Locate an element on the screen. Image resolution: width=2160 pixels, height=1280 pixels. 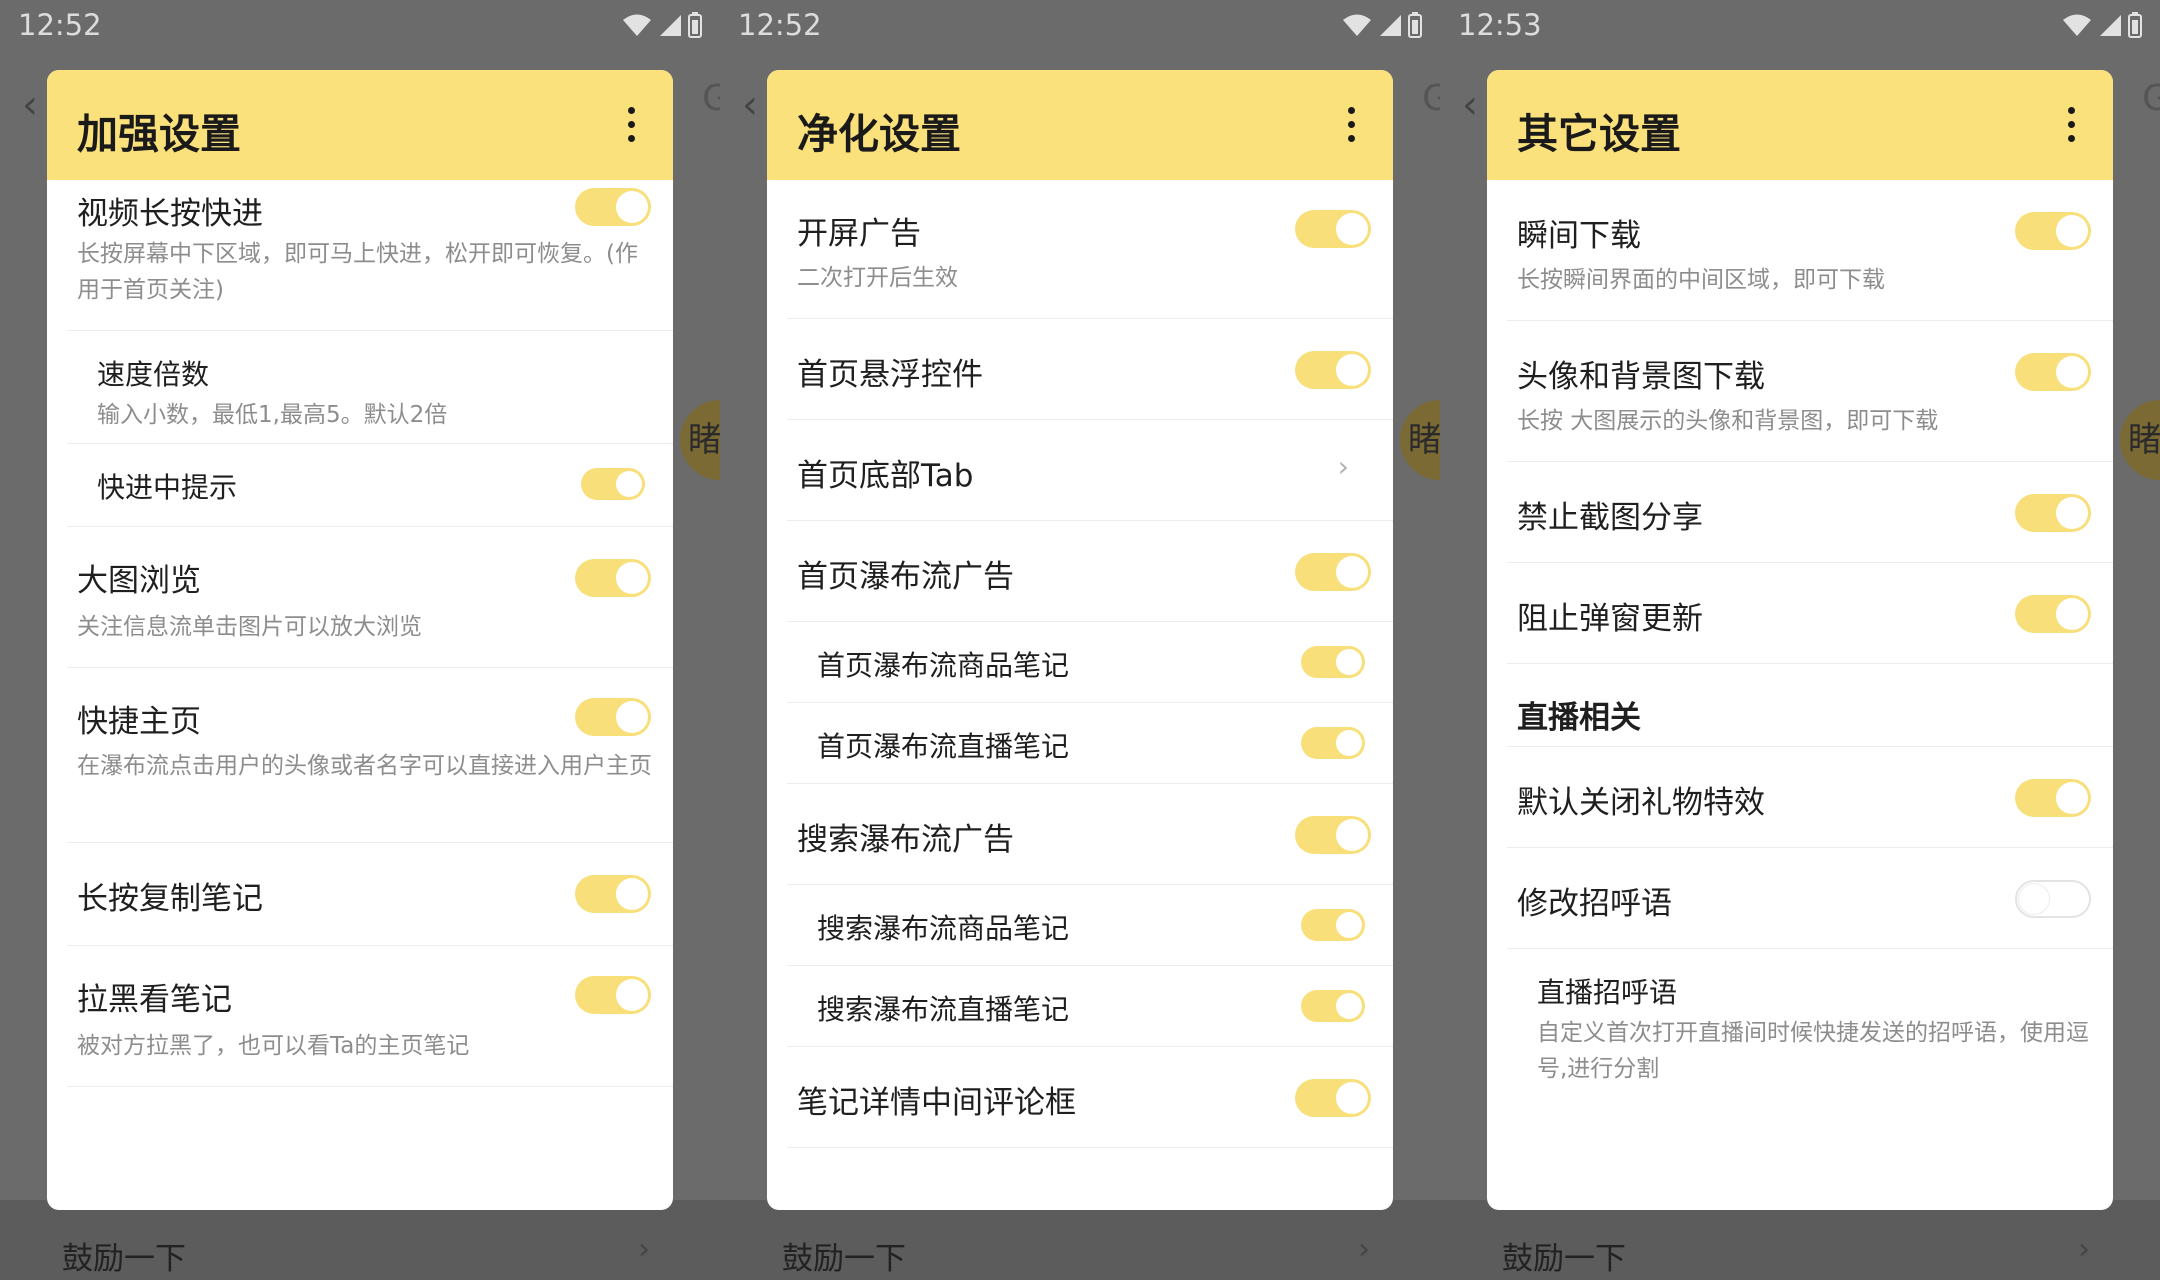
setting-title: 开屏广告 is located at coordinates (859, 234).